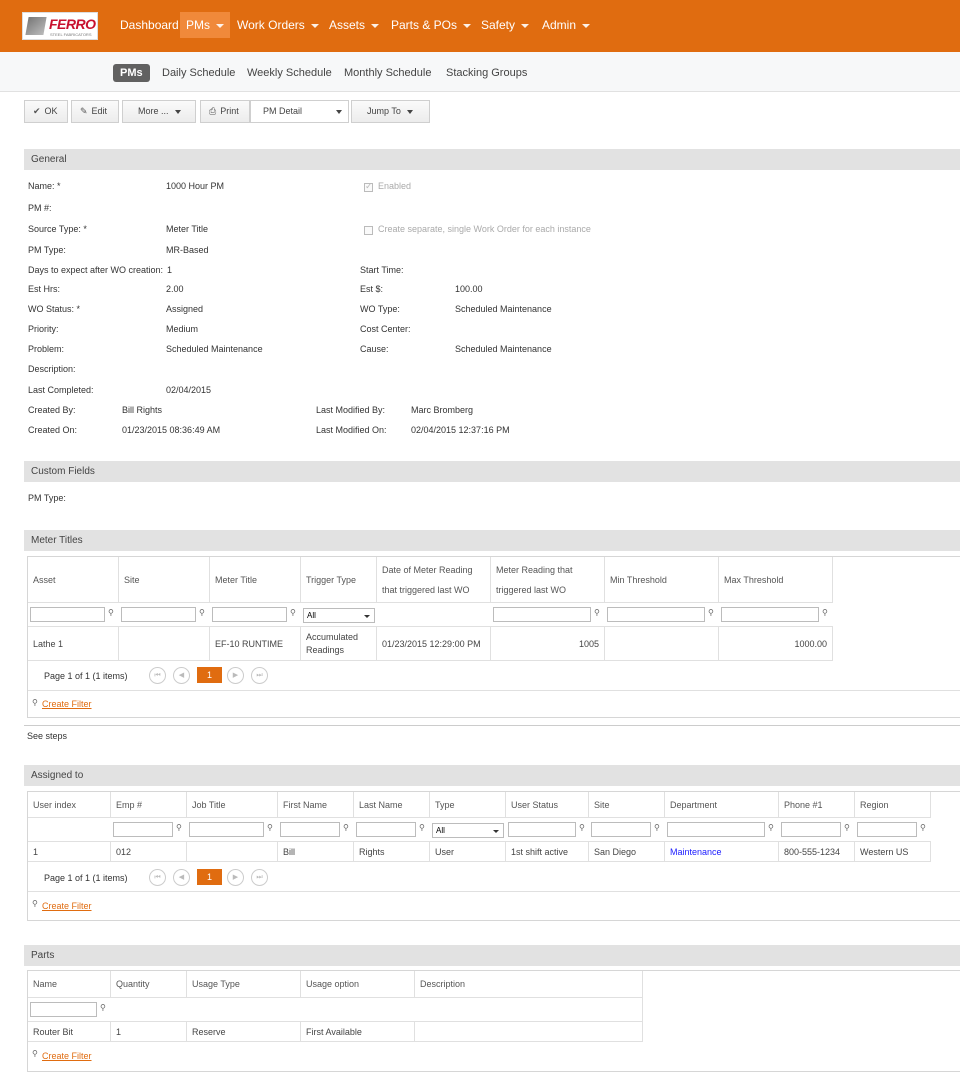  Describe the element at coordinates (467, 25) in the screenshot. I see `chevron-down-icon` at that location.